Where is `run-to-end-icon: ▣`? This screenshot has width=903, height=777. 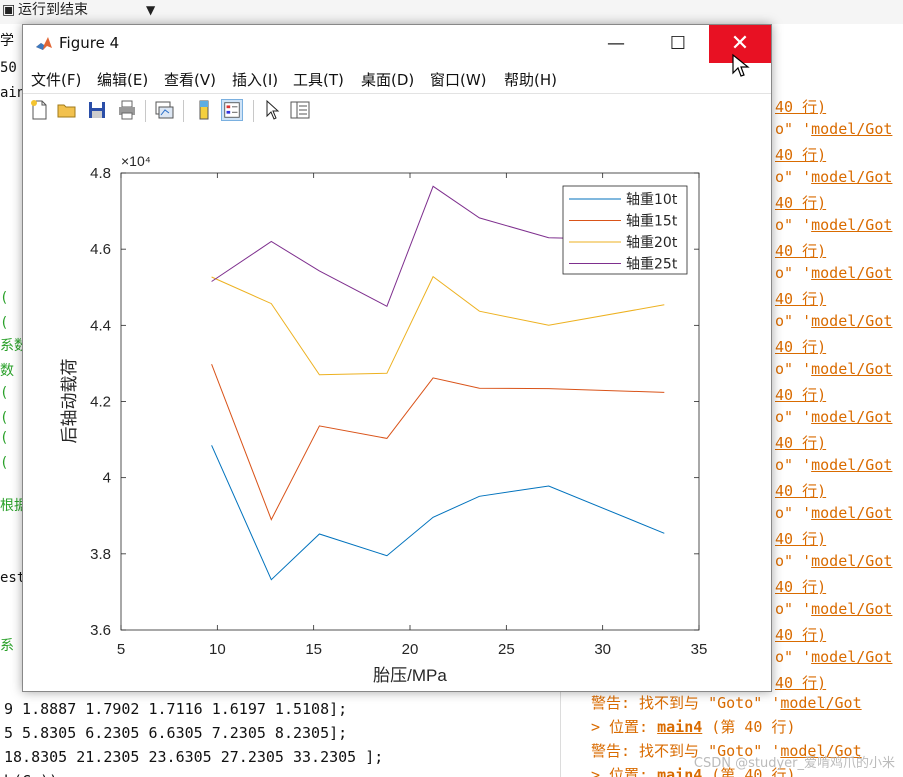 run-to-end-icon: ▣ is located at coordinates (8, 10).